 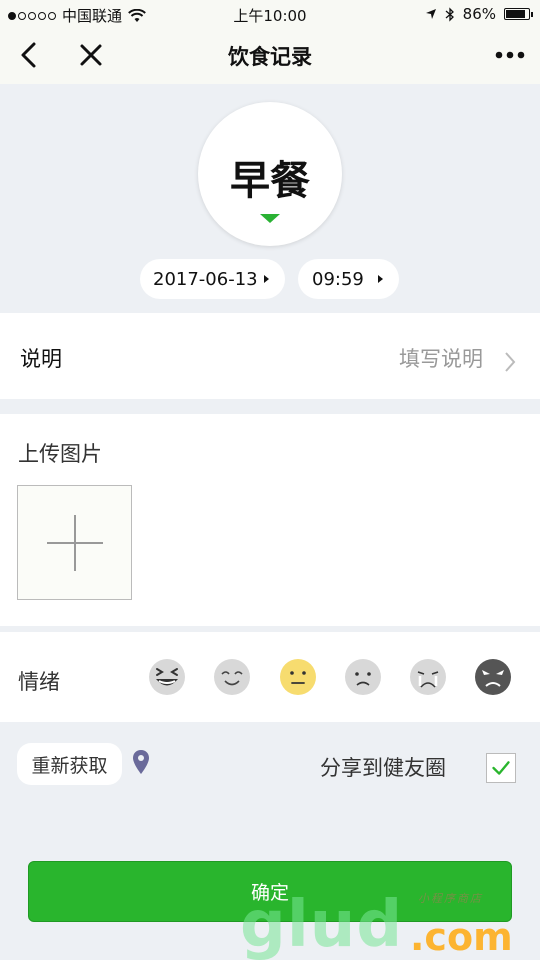 I want to click on smiling-face-icon, so click(x=232, y=677).